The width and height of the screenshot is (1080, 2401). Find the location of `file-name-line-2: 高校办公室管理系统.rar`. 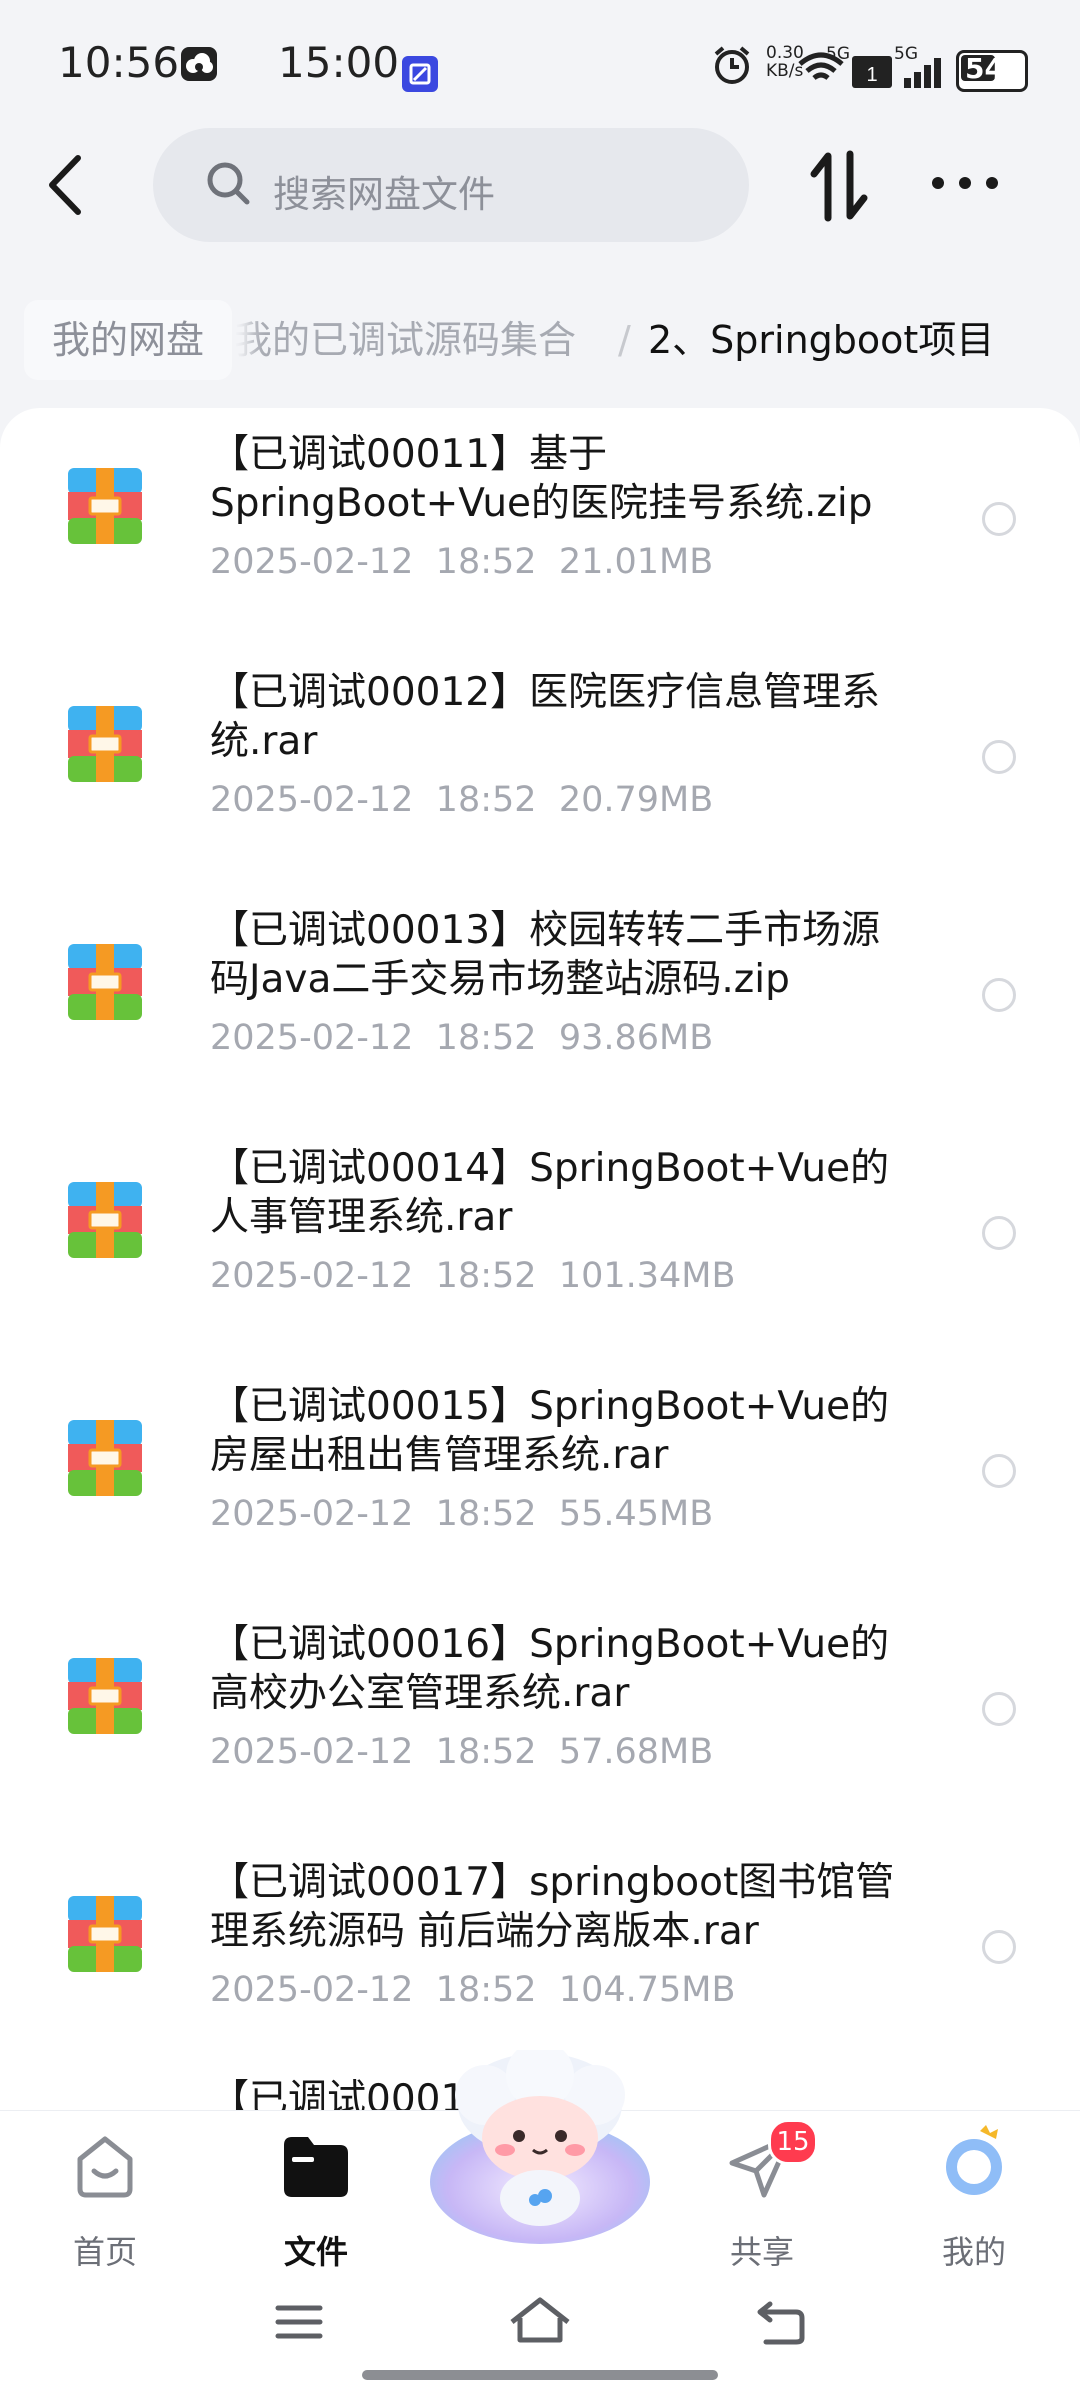

file-name-line-2: 高校办公室管理系统.rar is located at coordinates (420, 1693).